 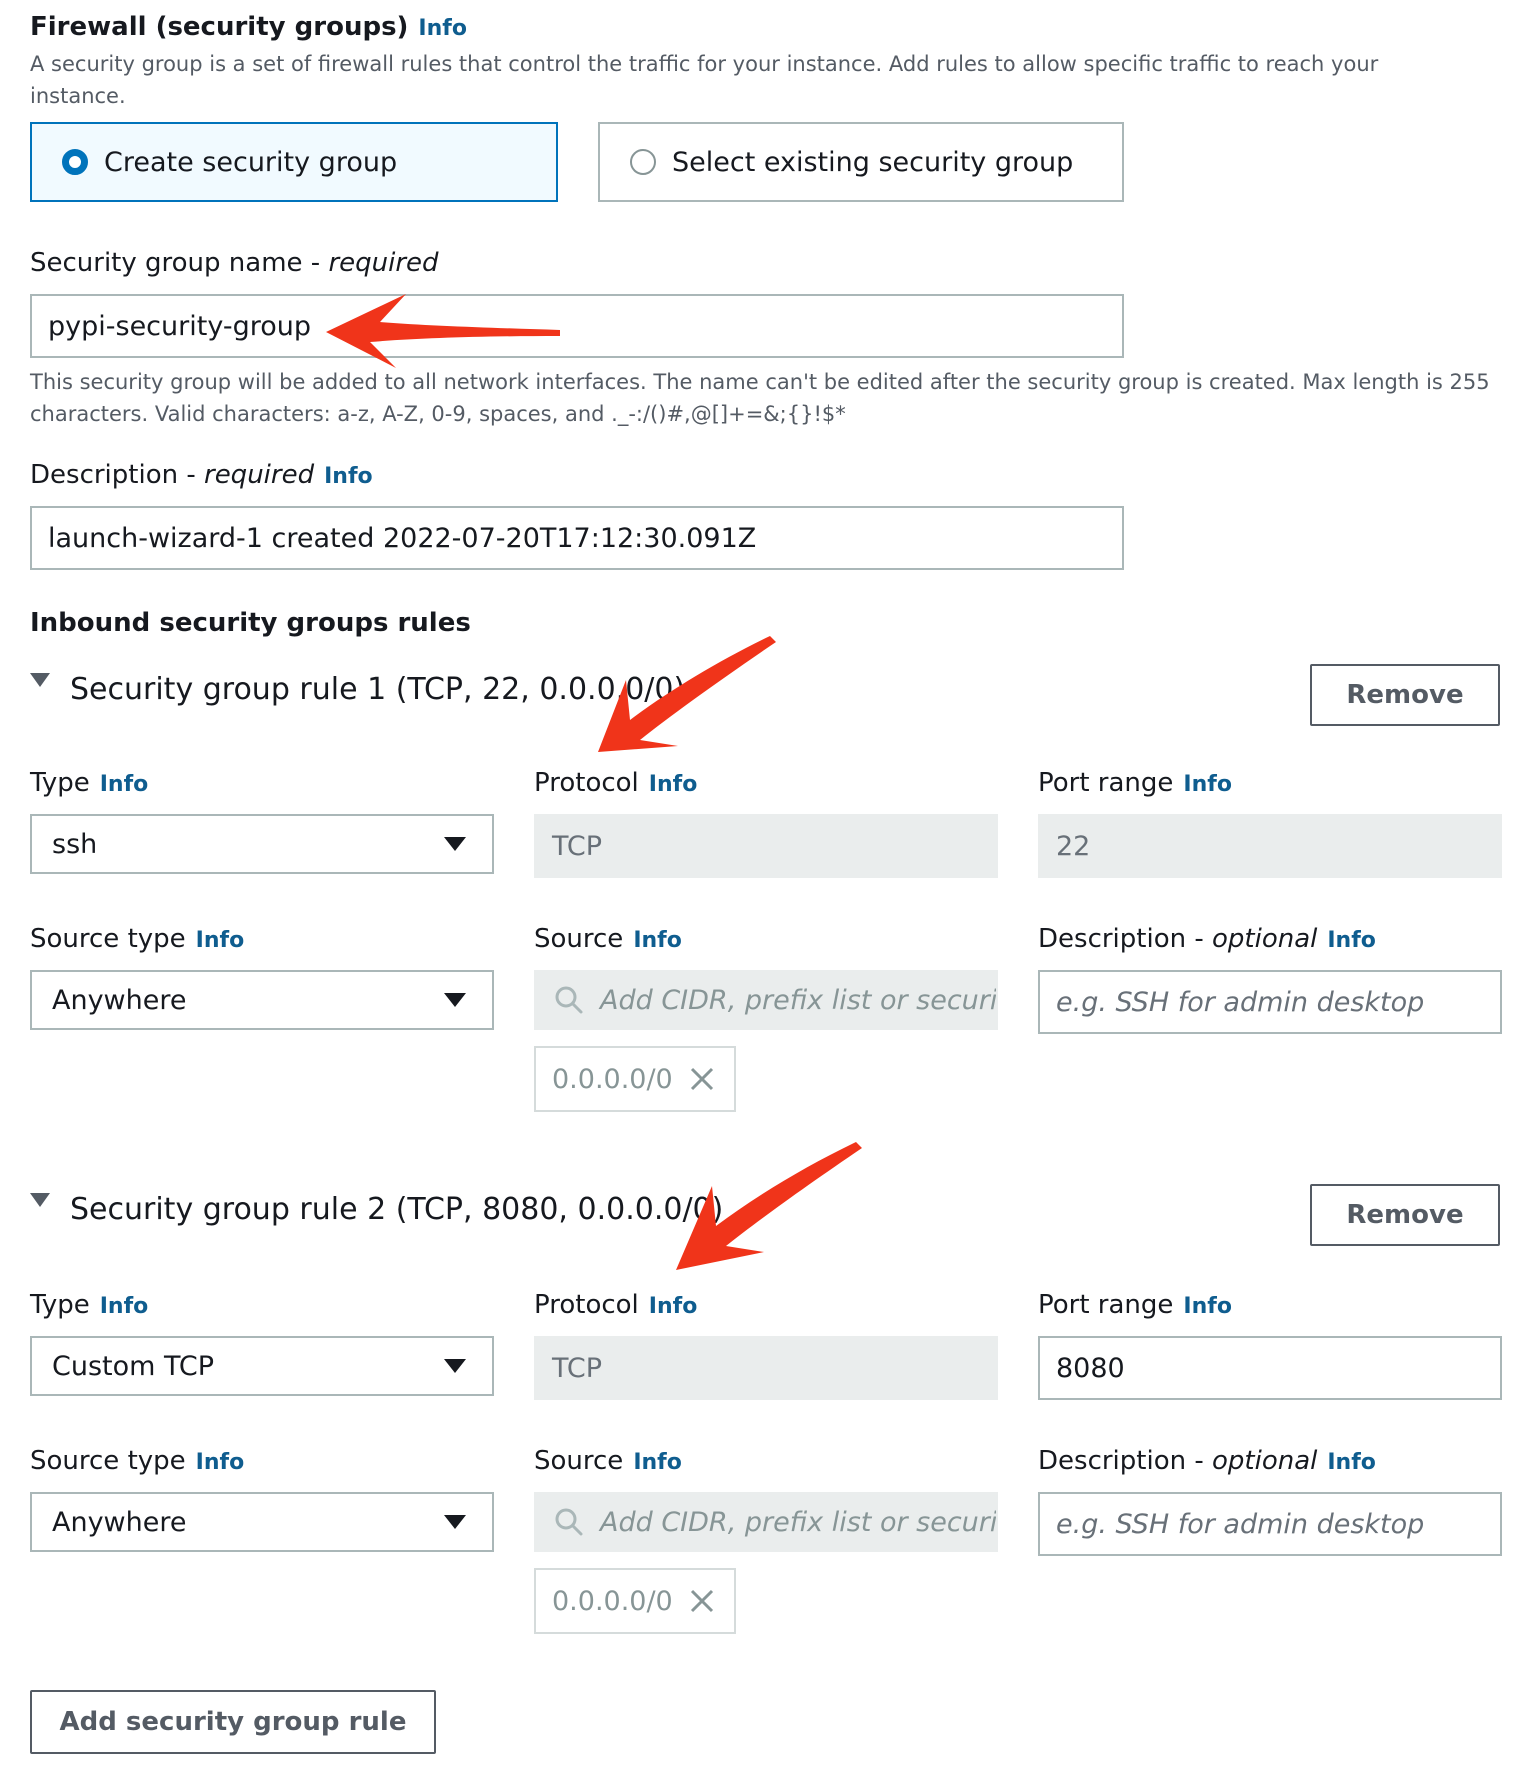 What do you see at coordinates (60, 1305) in the screenshot?
I see `rule-2-type-label-text: Type` at bounding box center [60, 1305].